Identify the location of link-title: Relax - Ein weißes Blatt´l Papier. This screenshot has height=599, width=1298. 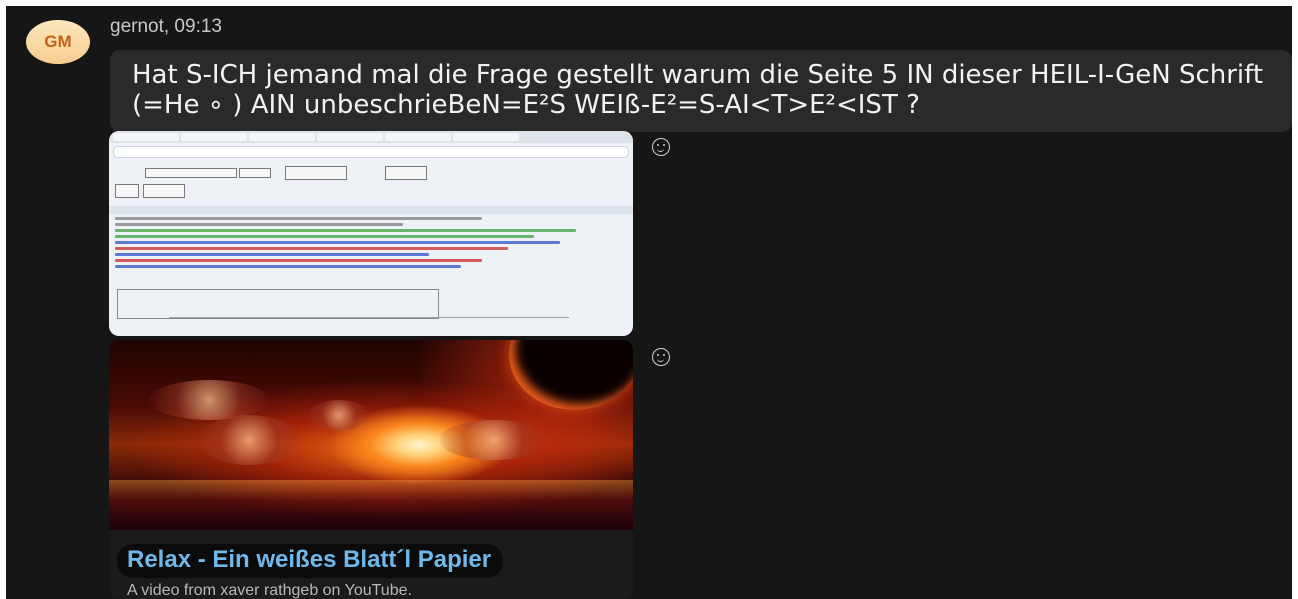
(310, 561).